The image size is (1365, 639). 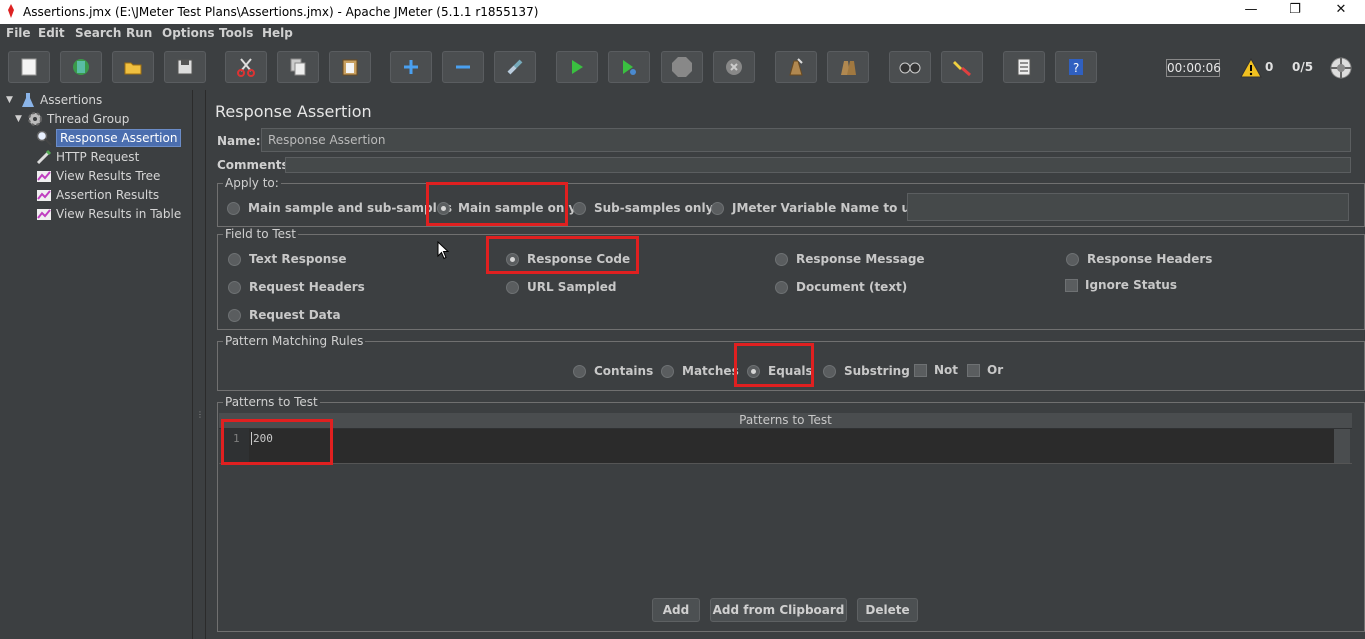 I want to click on pattern-editor: 1 200, so click(x=777, y=446).